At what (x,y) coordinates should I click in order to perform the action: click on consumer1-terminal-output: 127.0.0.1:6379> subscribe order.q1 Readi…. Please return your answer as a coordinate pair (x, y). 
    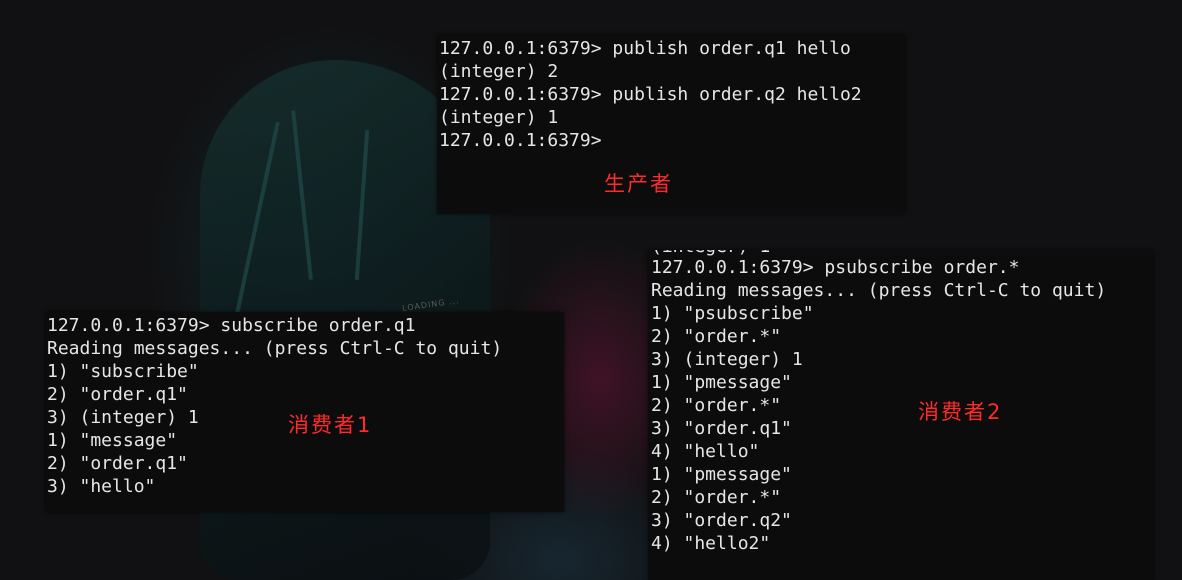
    Looking at the image, I should click on (274, 406).